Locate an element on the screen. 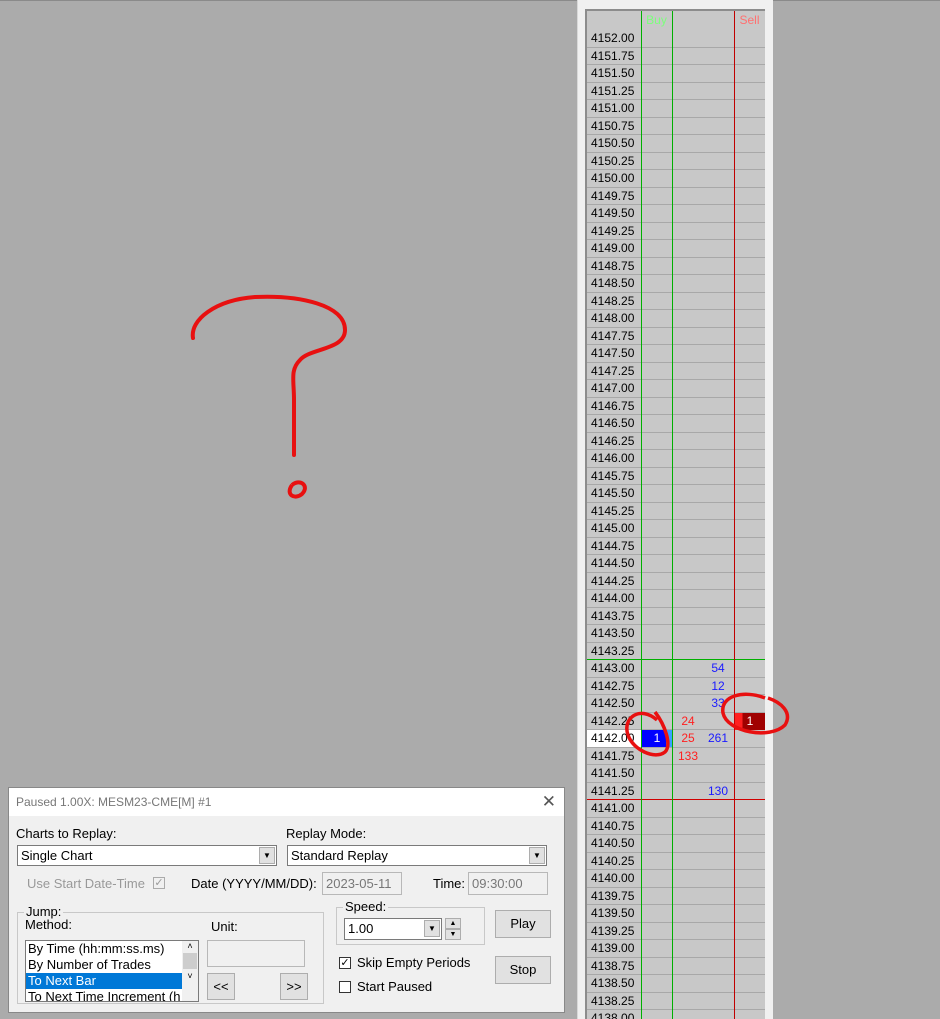  stop-button: Stop is located at coordinates (523, 970).